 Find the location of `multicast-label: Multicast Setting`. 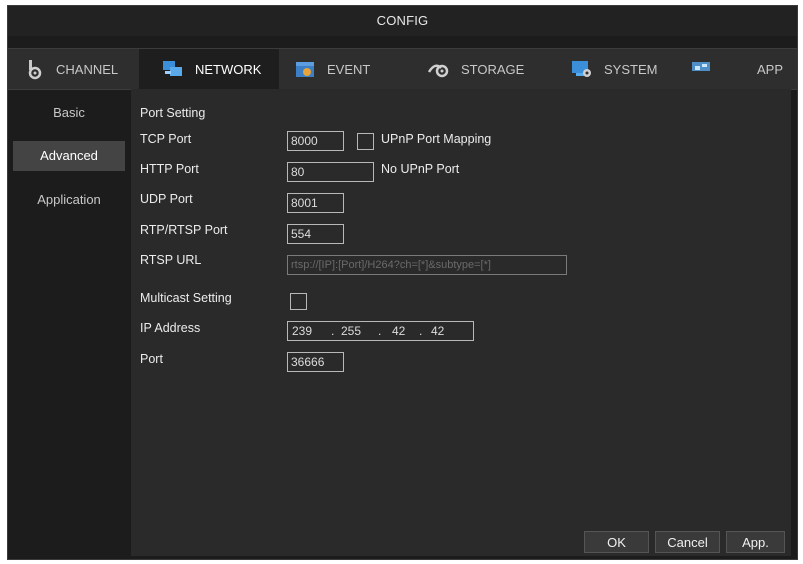

multicast-label: Multicast Setting is located at coordinates (186, 298).